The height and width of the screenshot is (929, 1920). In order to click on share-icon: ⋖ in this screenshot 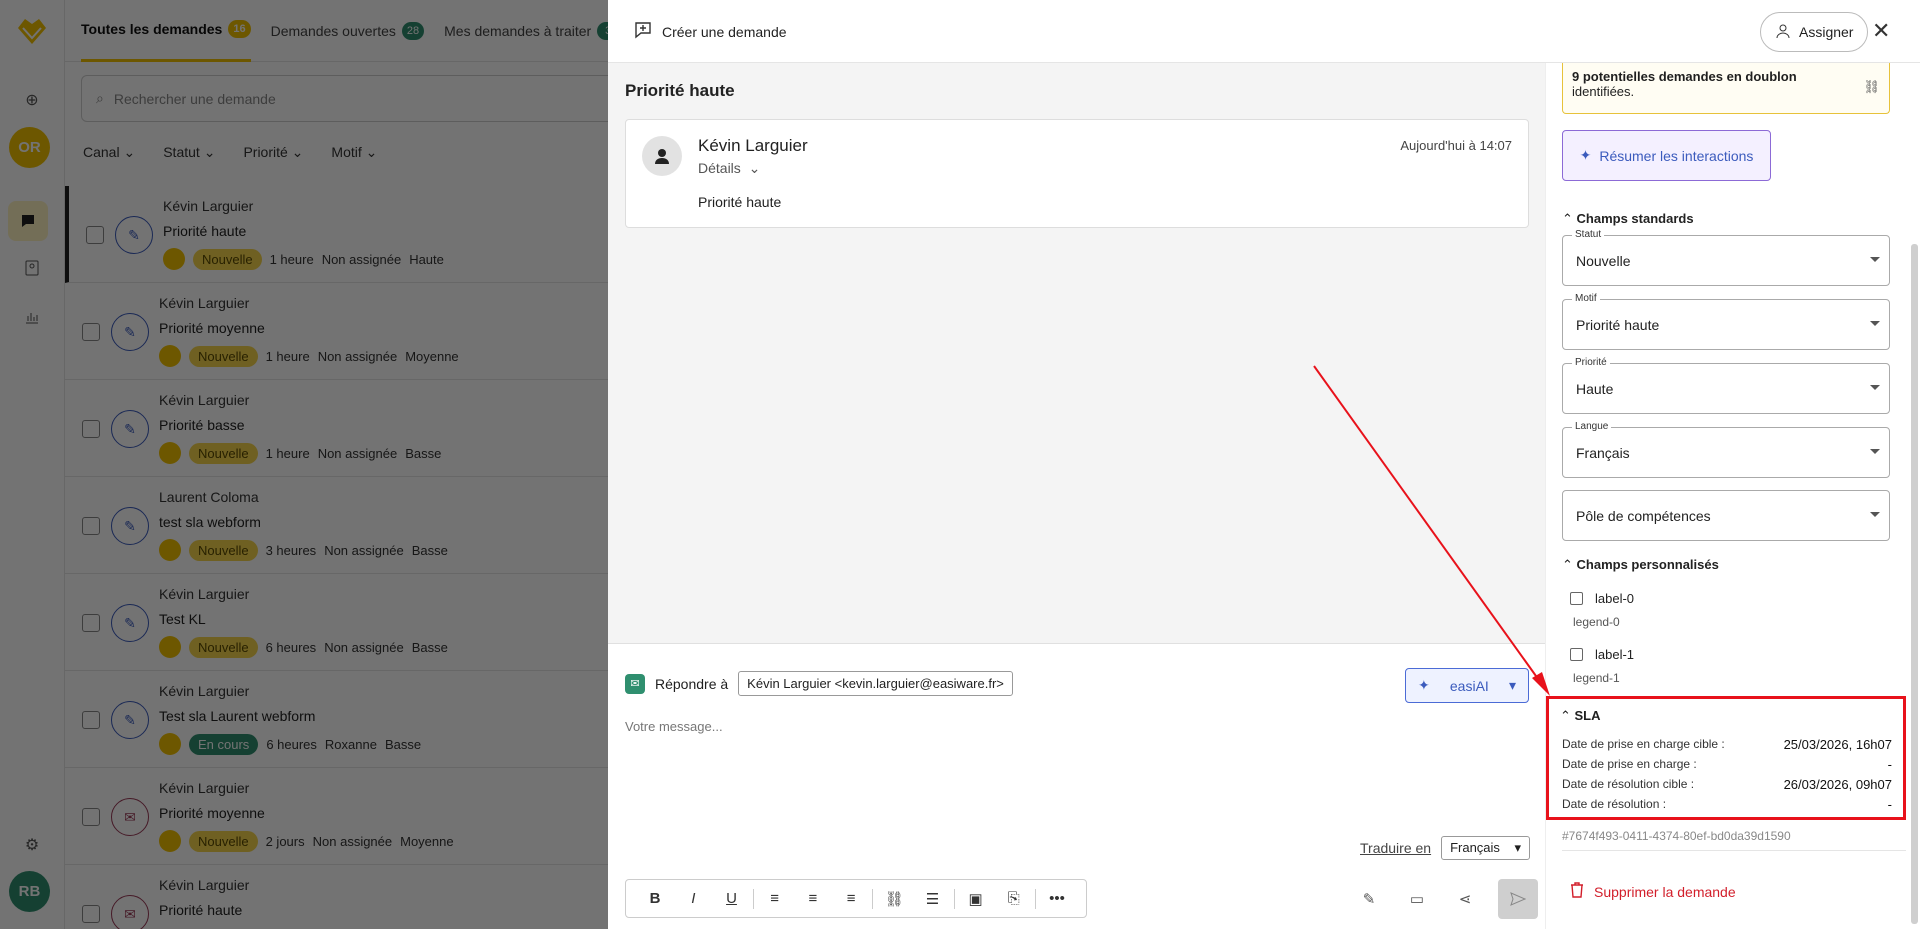, I will do `click(1465, 899)`.